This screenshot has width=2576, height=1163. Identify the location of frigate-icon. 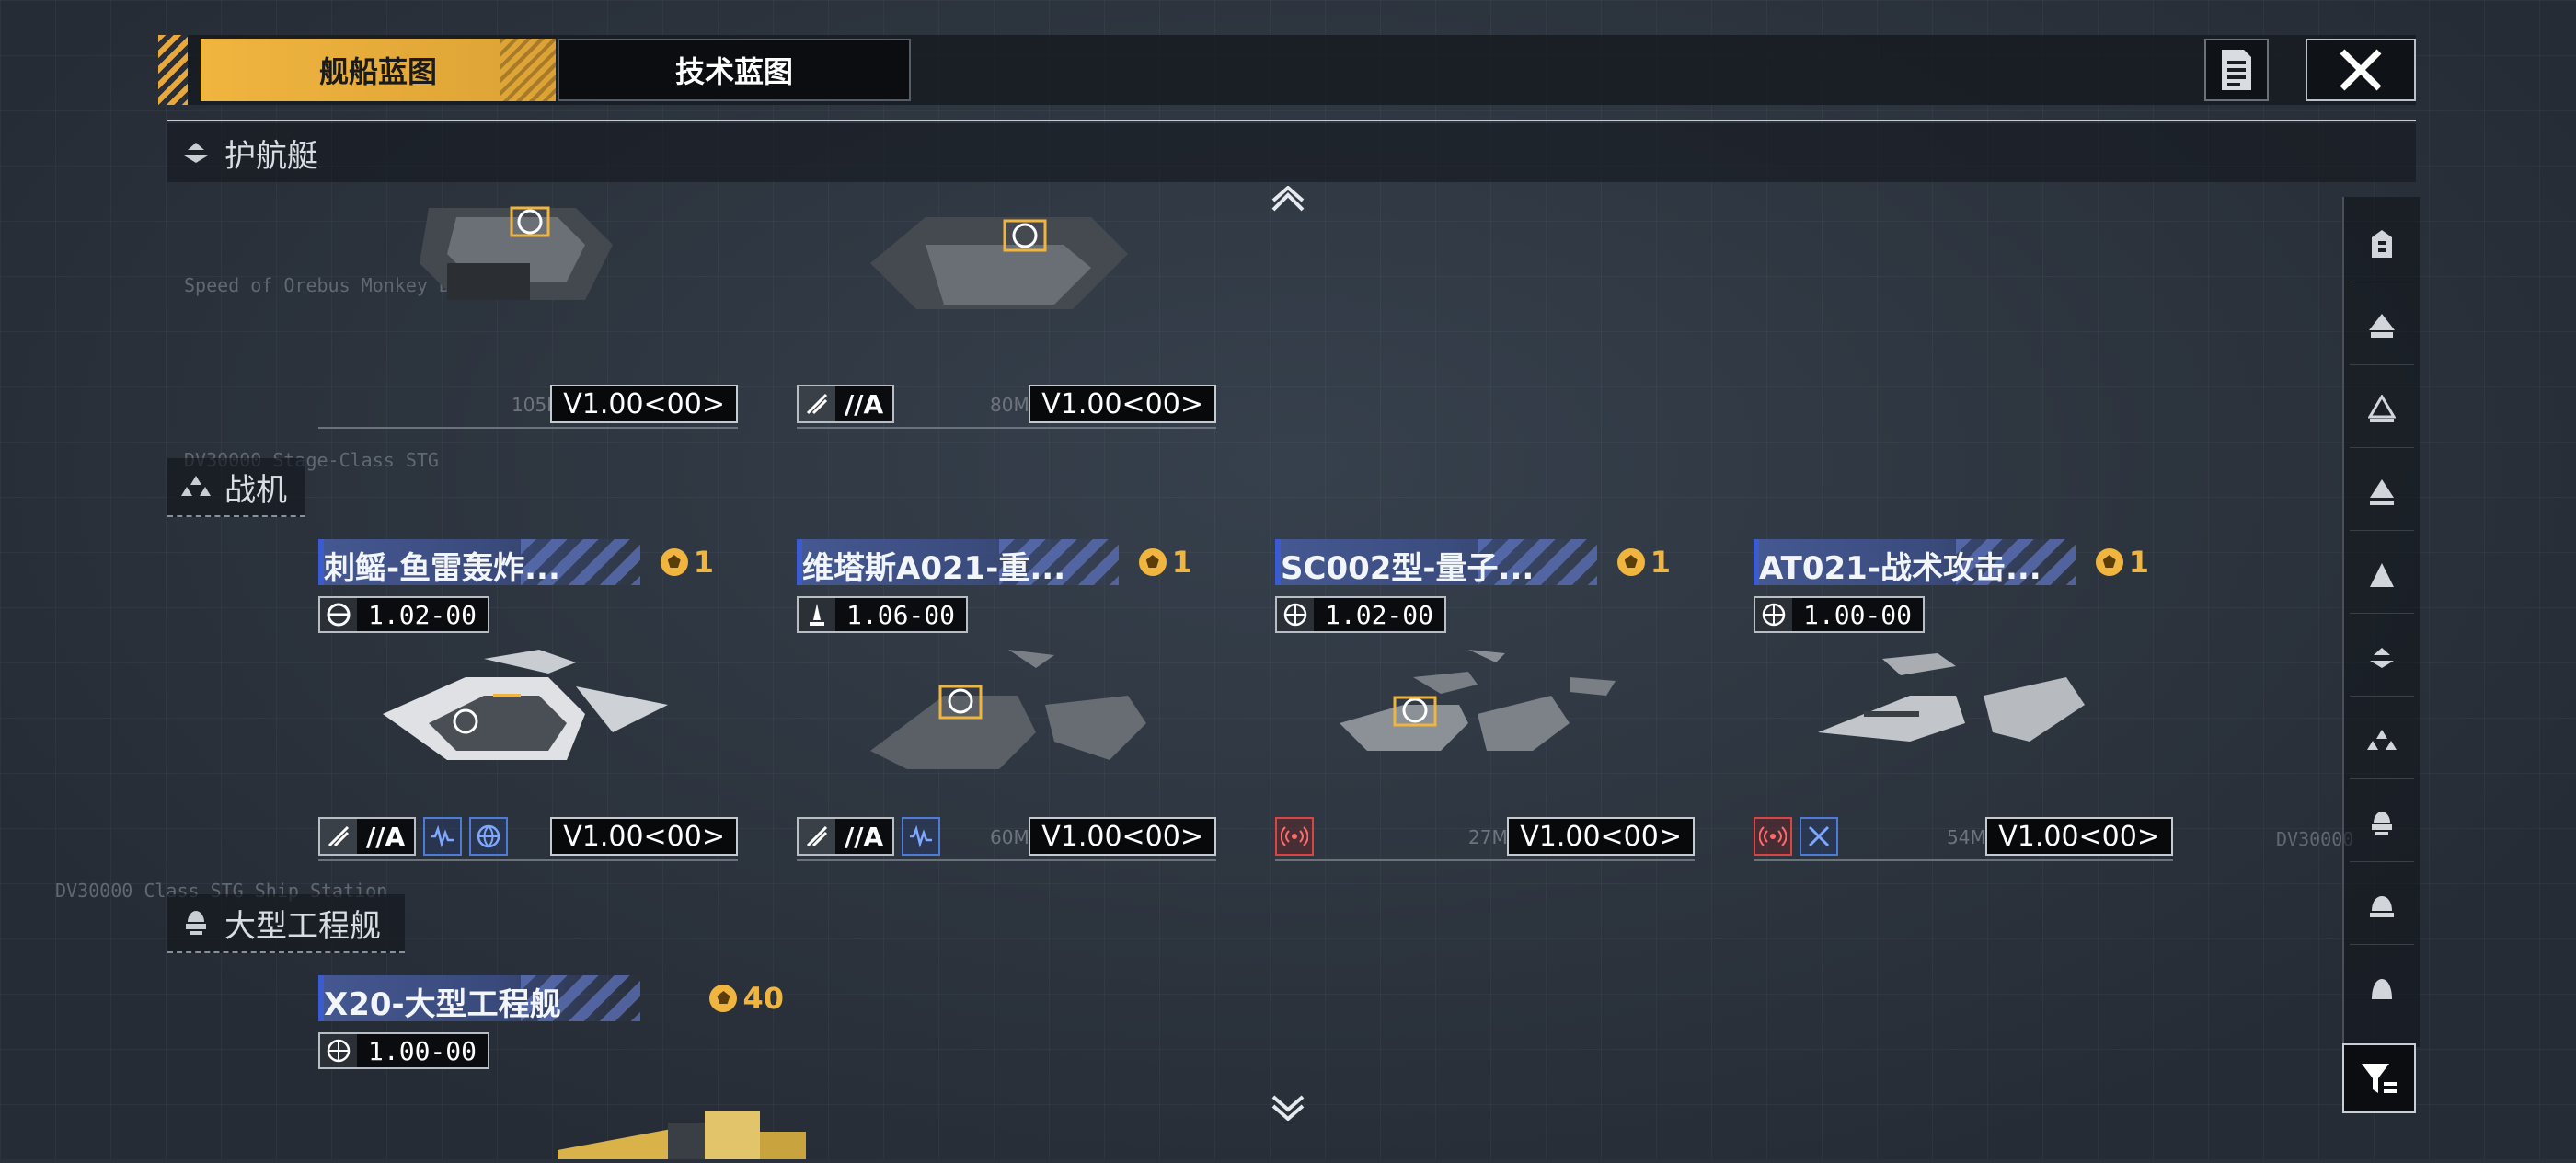
(2382, 244).